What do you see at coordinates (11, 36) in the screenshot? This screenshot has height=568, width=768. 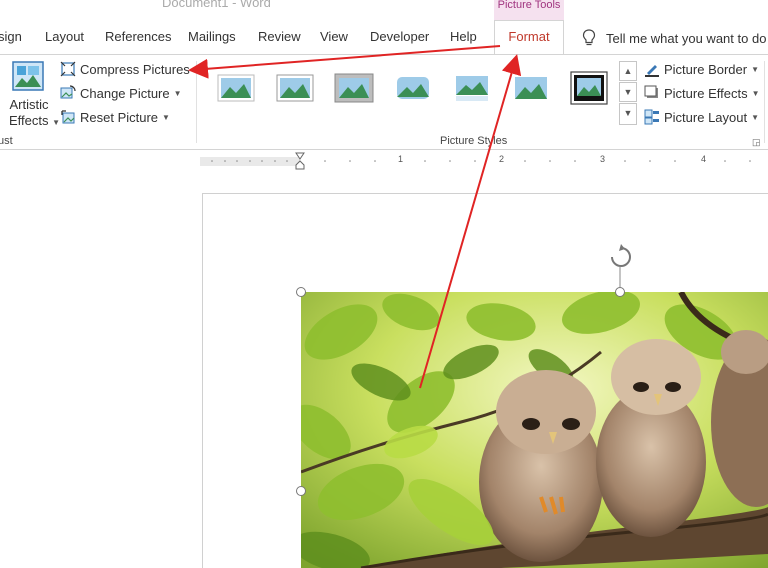 I see `tab-design: sign` at bounding box center [11, 36].